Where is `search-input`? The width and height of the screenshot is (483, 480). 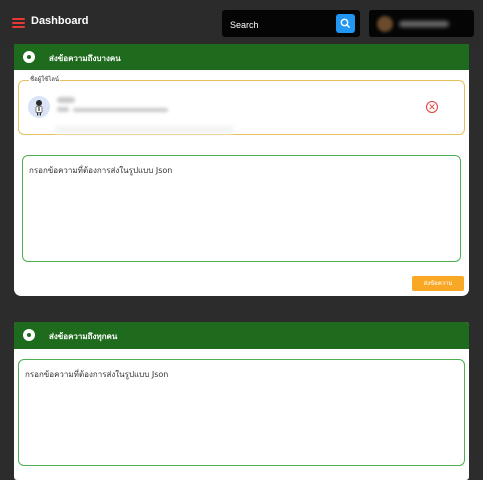
search-input is located at coordinates (280, 24).